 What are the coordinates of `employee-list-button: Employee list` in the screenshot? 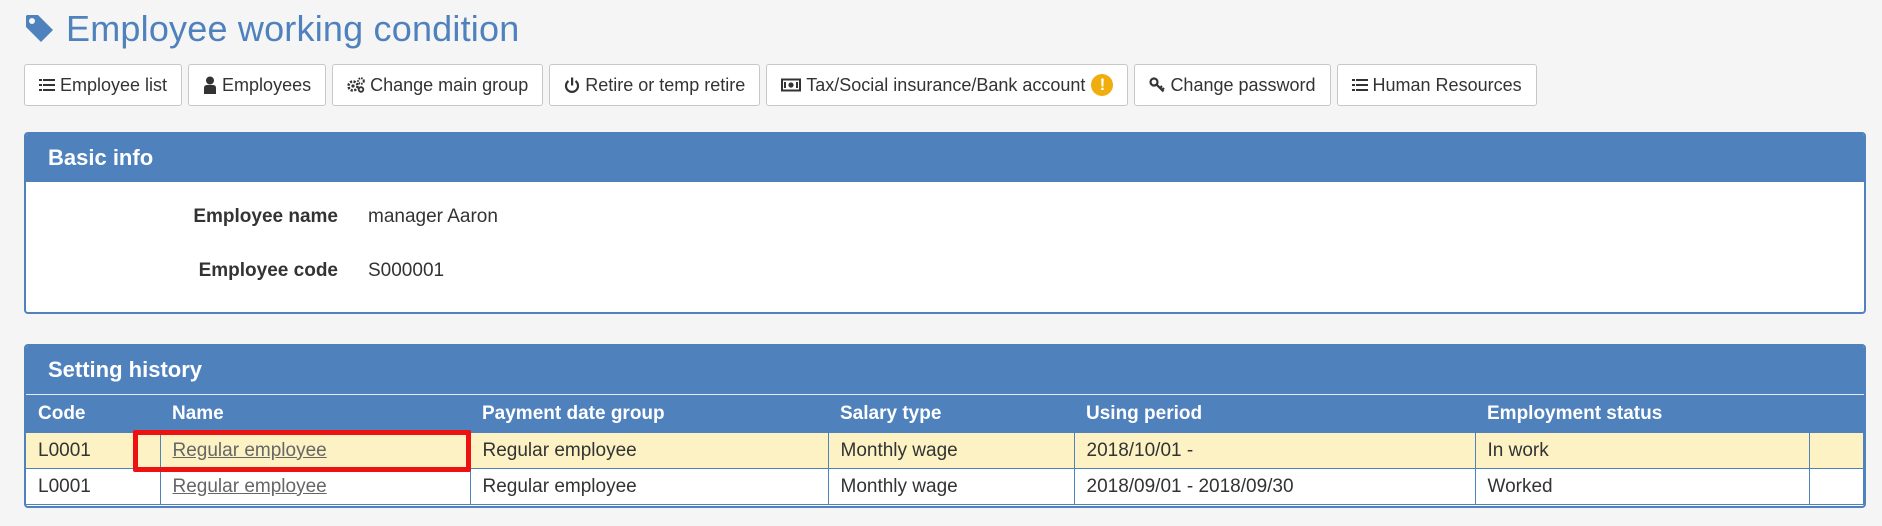 It's located at (103, 85).